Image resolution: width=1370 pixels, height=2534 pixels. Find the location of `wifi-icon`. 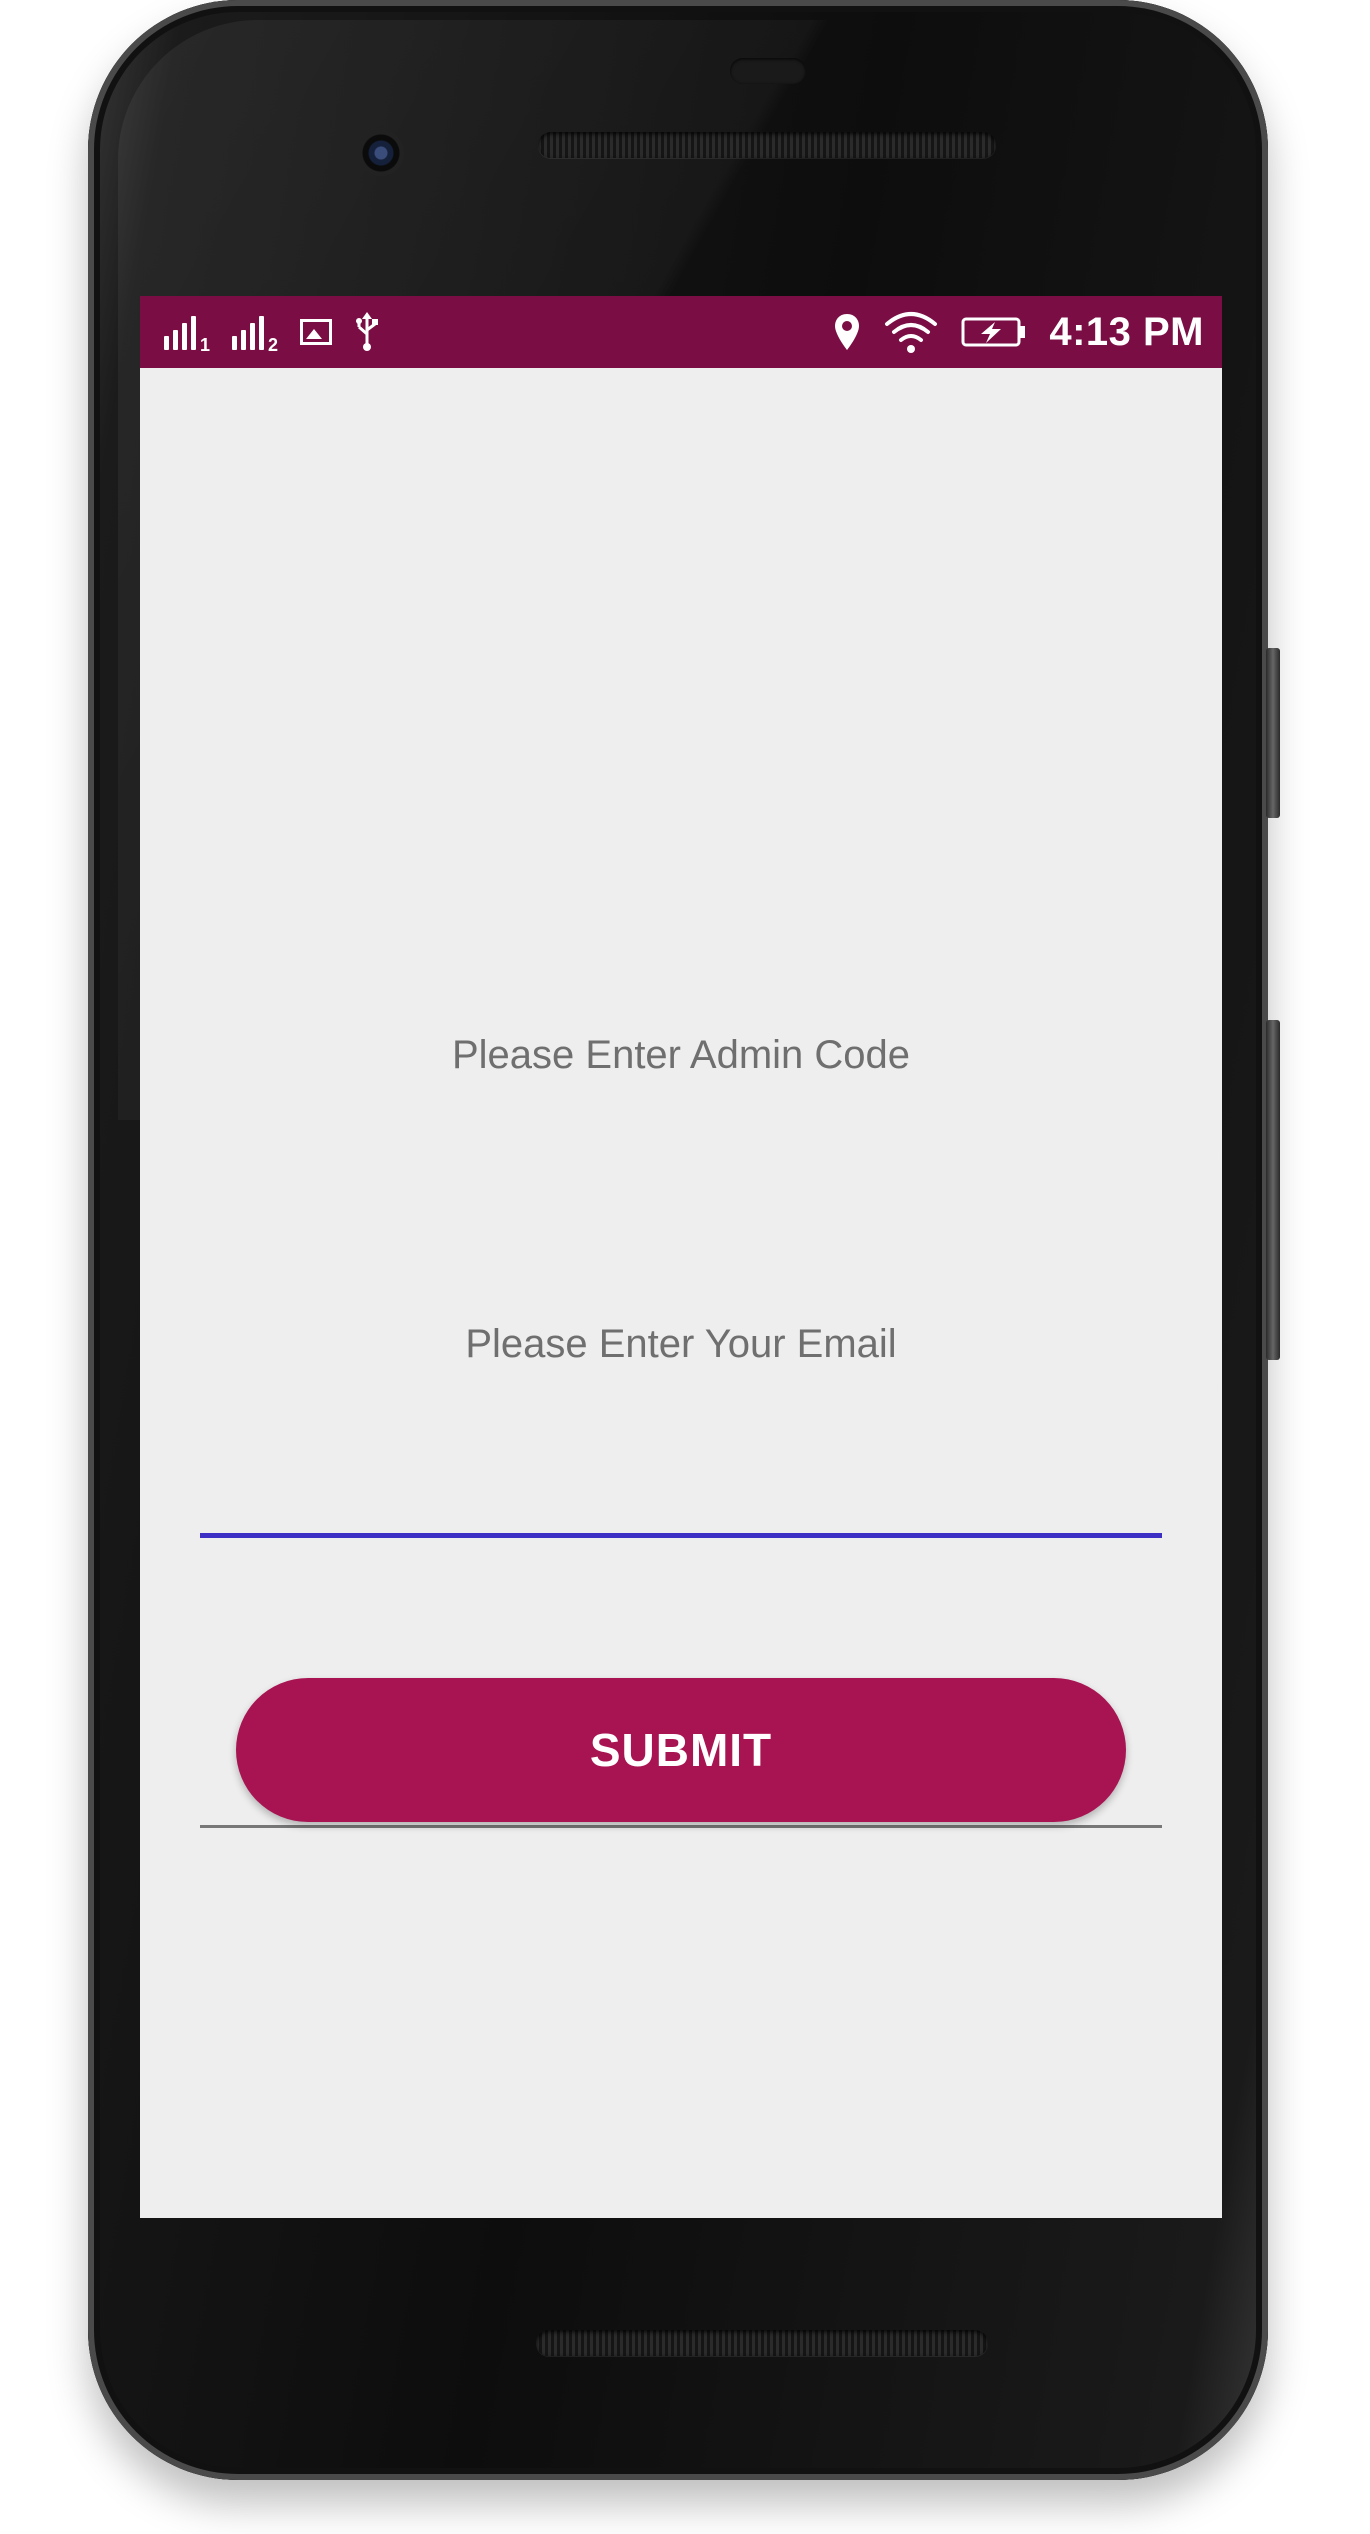

wifi-icon is located at coordinates (911, 332).